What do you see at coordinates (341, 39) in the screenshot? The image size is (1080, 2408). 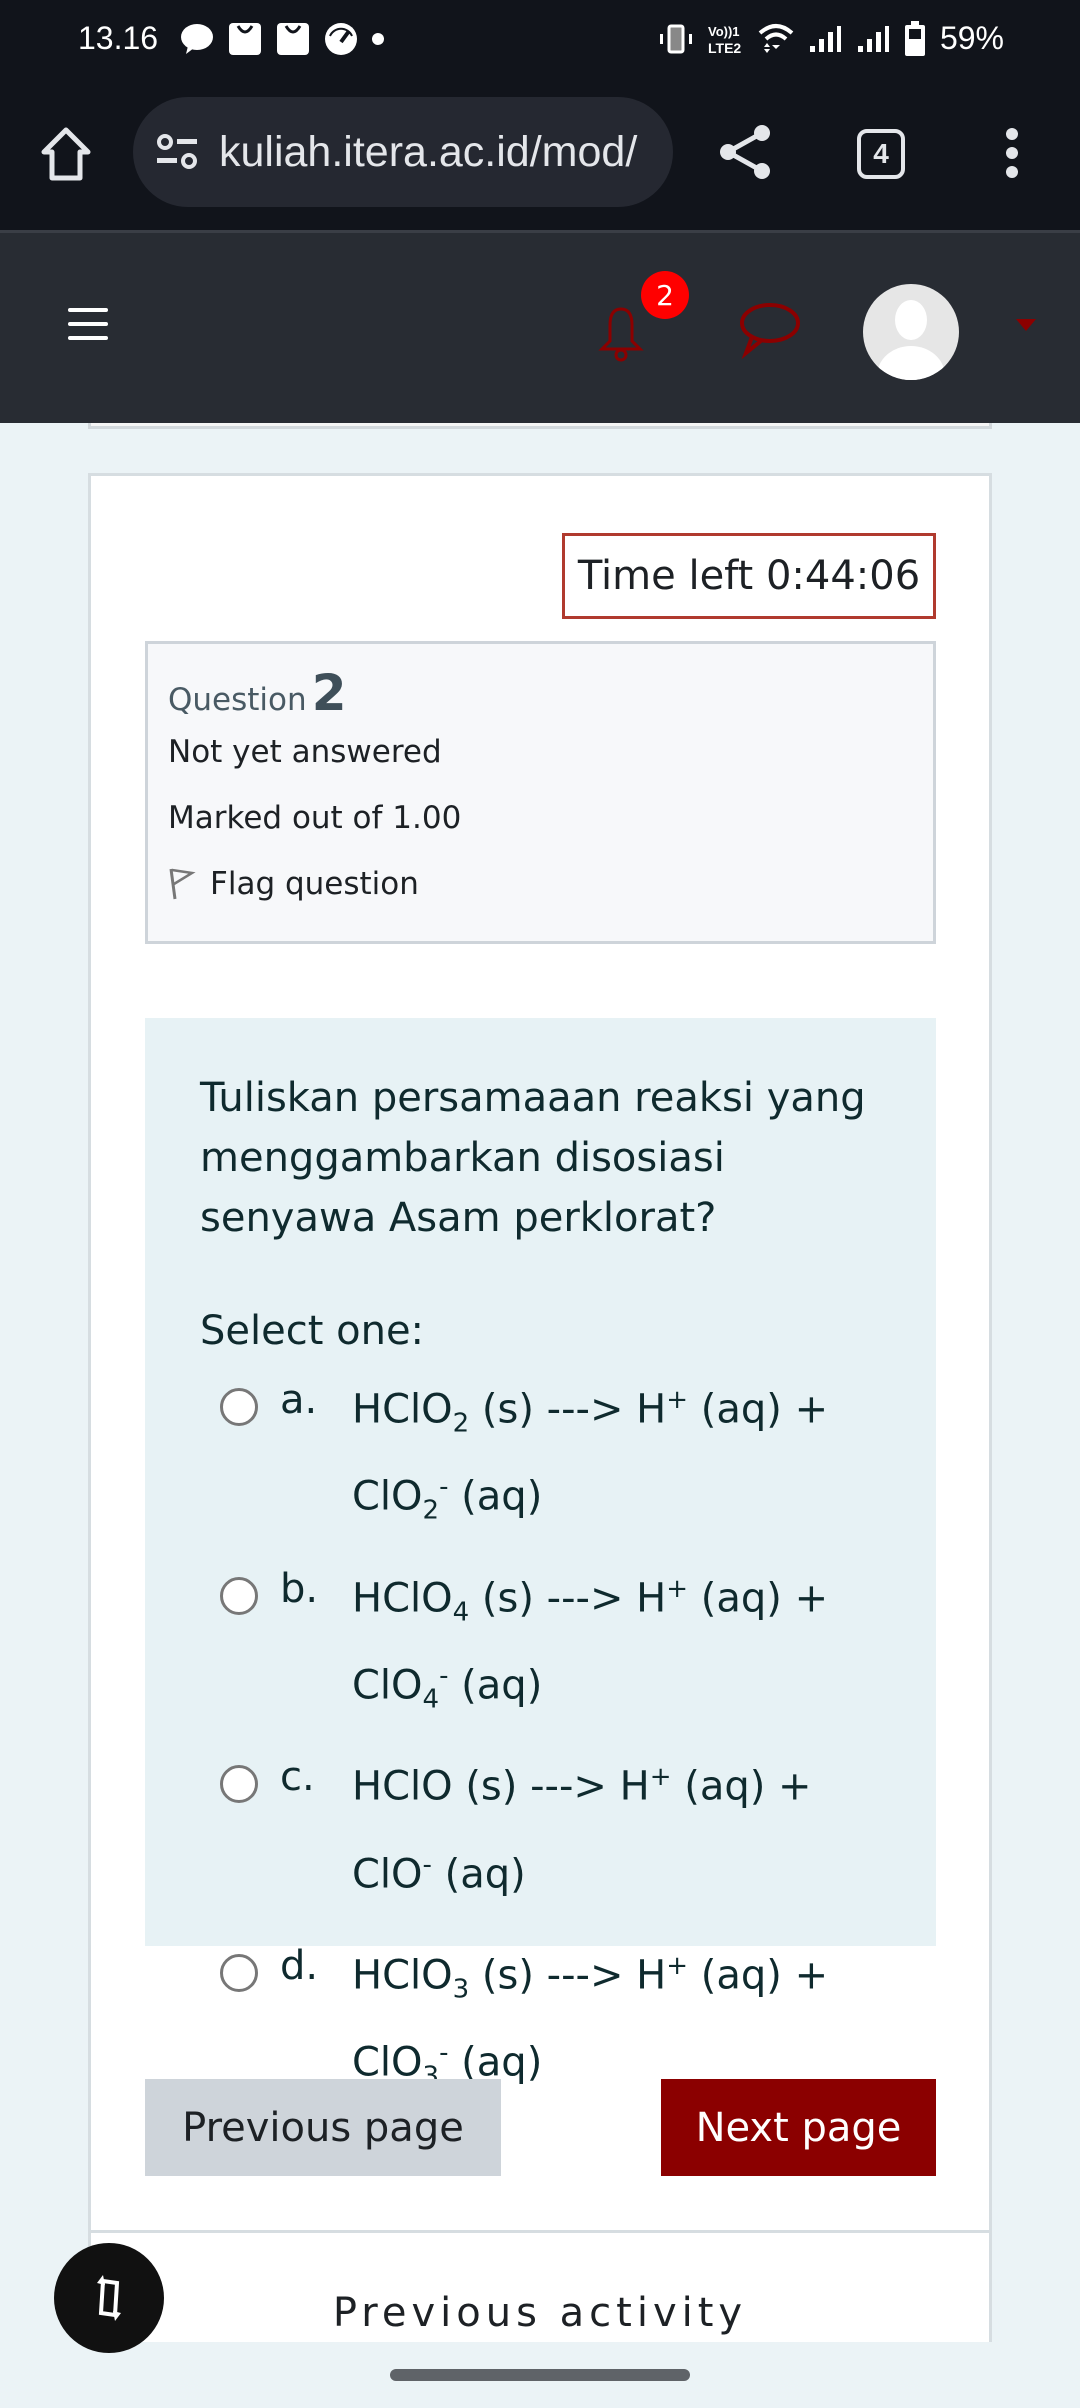 I see `speedometer-icon` at bounding box center [341, 39].